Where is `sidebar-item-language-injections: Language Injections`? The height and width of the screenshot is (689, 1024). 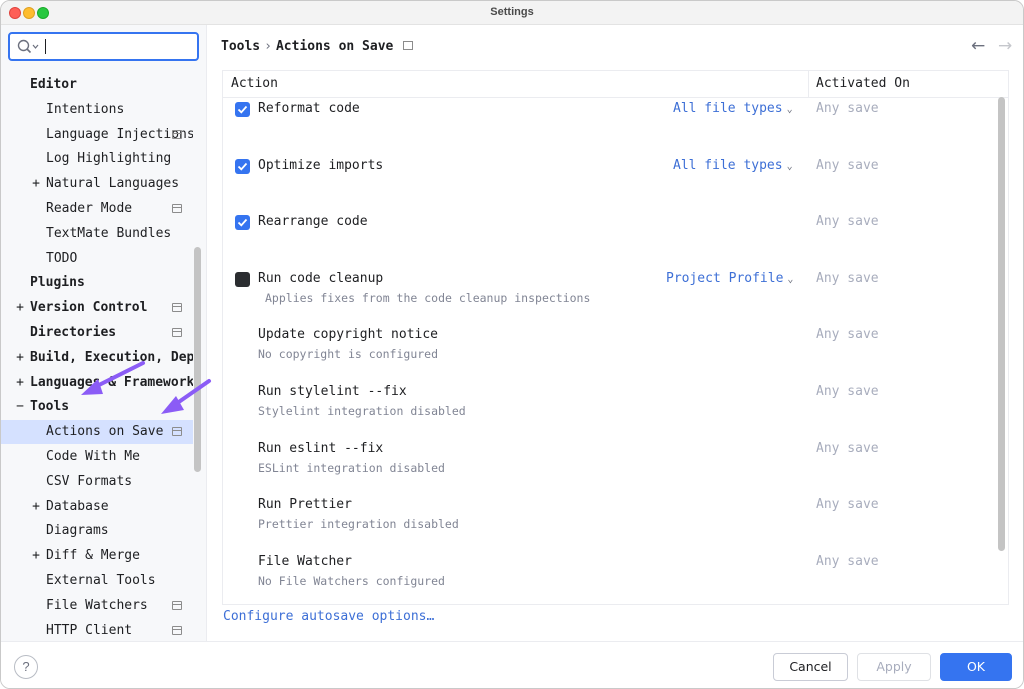 sidebar-item-language-injections: Language Injections is located at coordinates (97, 135).